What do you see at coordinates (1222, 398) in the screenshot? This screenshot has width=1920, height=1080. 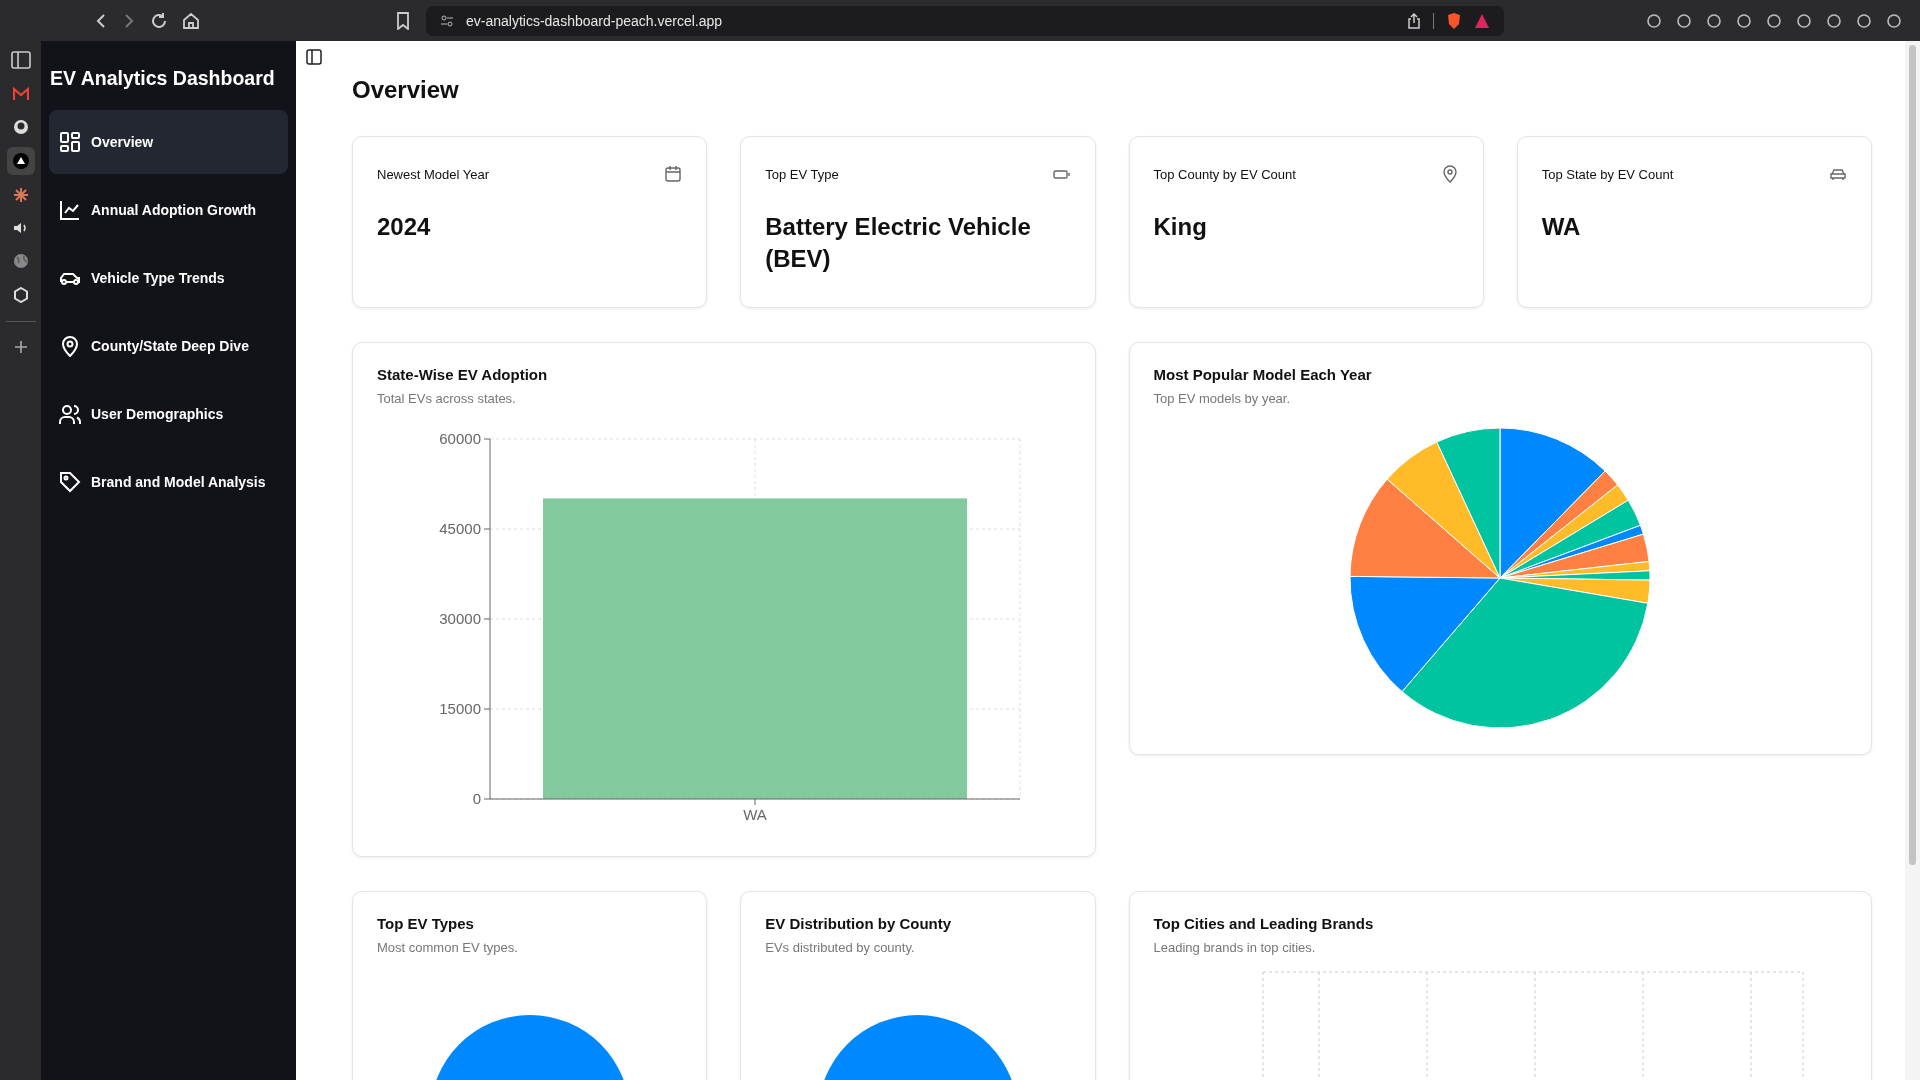 I see `chart-subtitle: Top EV models by year.` at bounding box center [1222, 398].